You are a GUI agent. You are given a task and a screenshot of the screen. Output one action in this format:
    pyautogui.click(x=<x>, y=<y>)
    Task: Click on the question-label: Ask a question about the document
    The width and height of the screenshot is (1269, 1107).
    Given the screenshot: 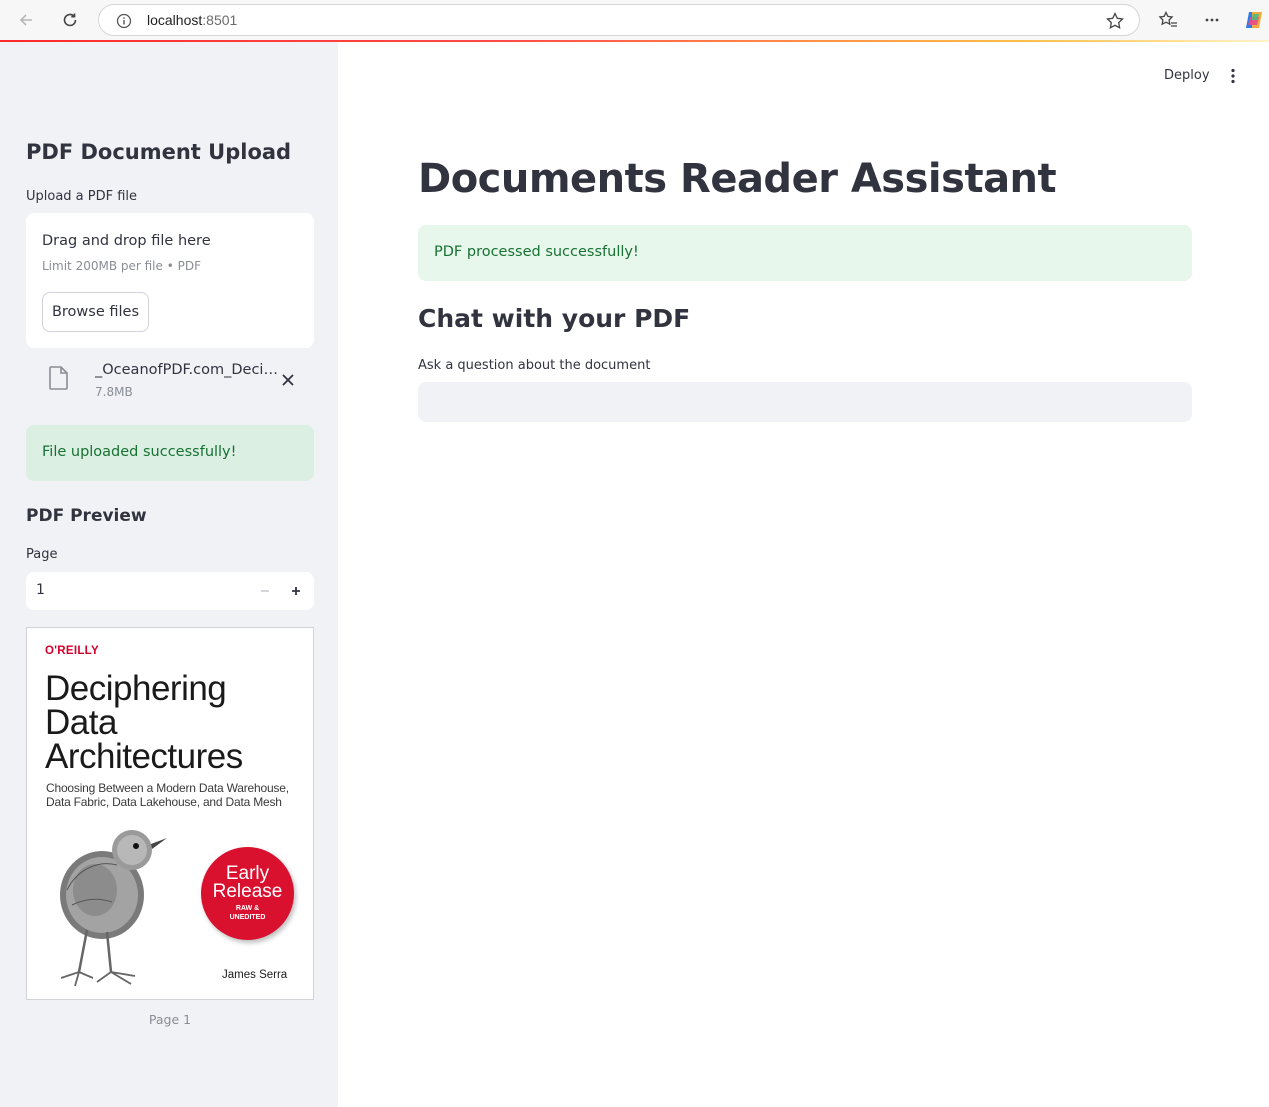 What is the action you would take?
    pyautogui.click(x=534, y=365)
    